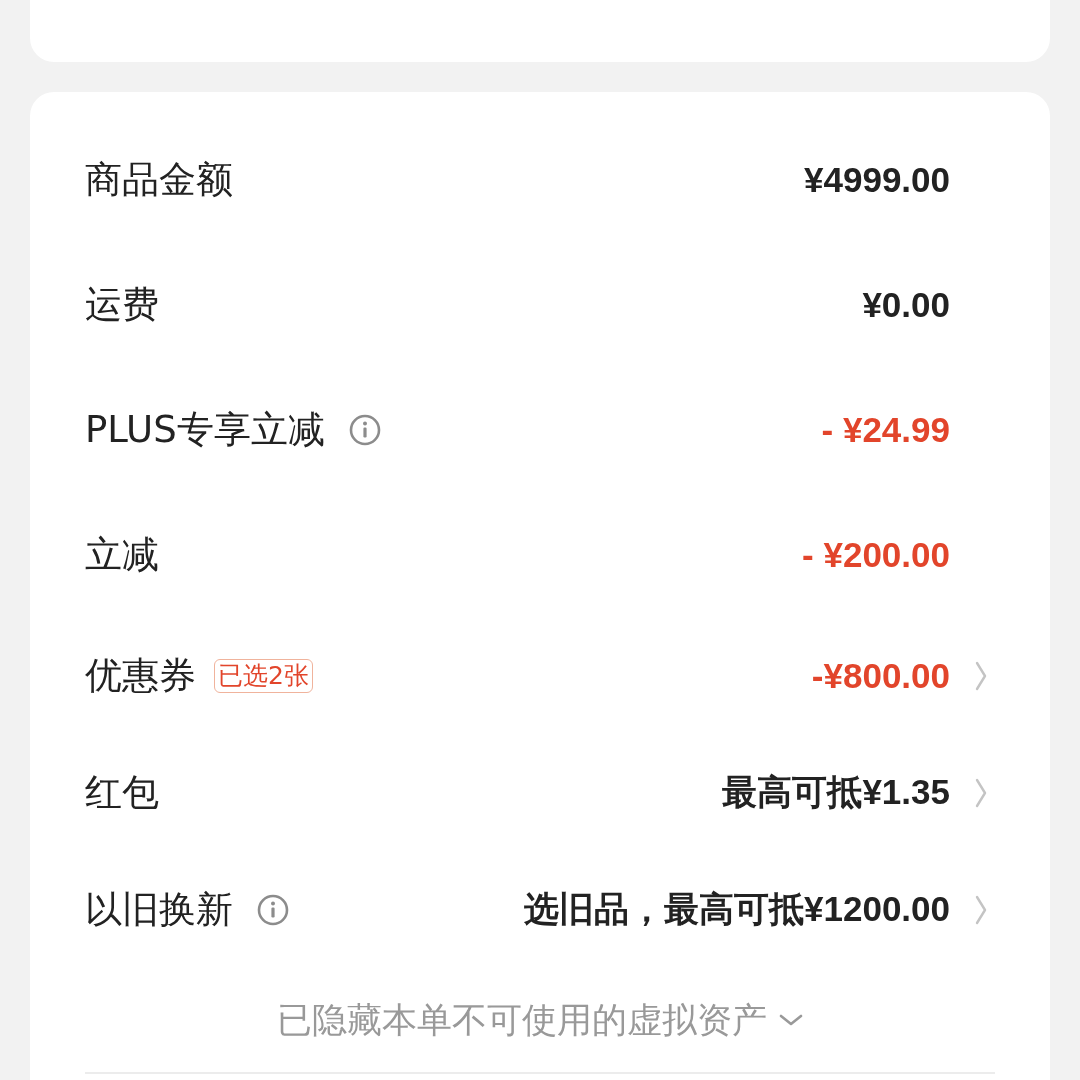  What do you see at coordinates (876, 554) in the screenshot?
I see `amount-value: - ¥200.00` at bounding box center [876, 554].